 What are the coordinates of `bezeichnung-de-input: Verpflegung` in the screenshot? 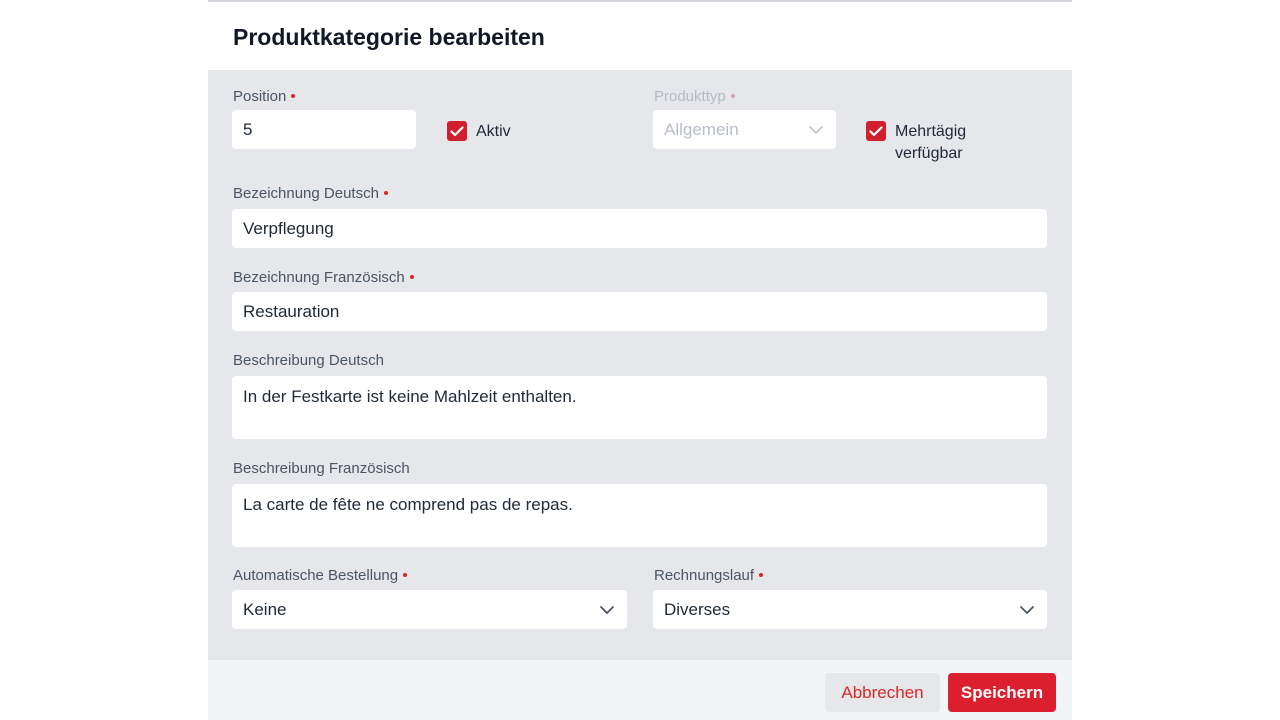 It's located at (639, 228).